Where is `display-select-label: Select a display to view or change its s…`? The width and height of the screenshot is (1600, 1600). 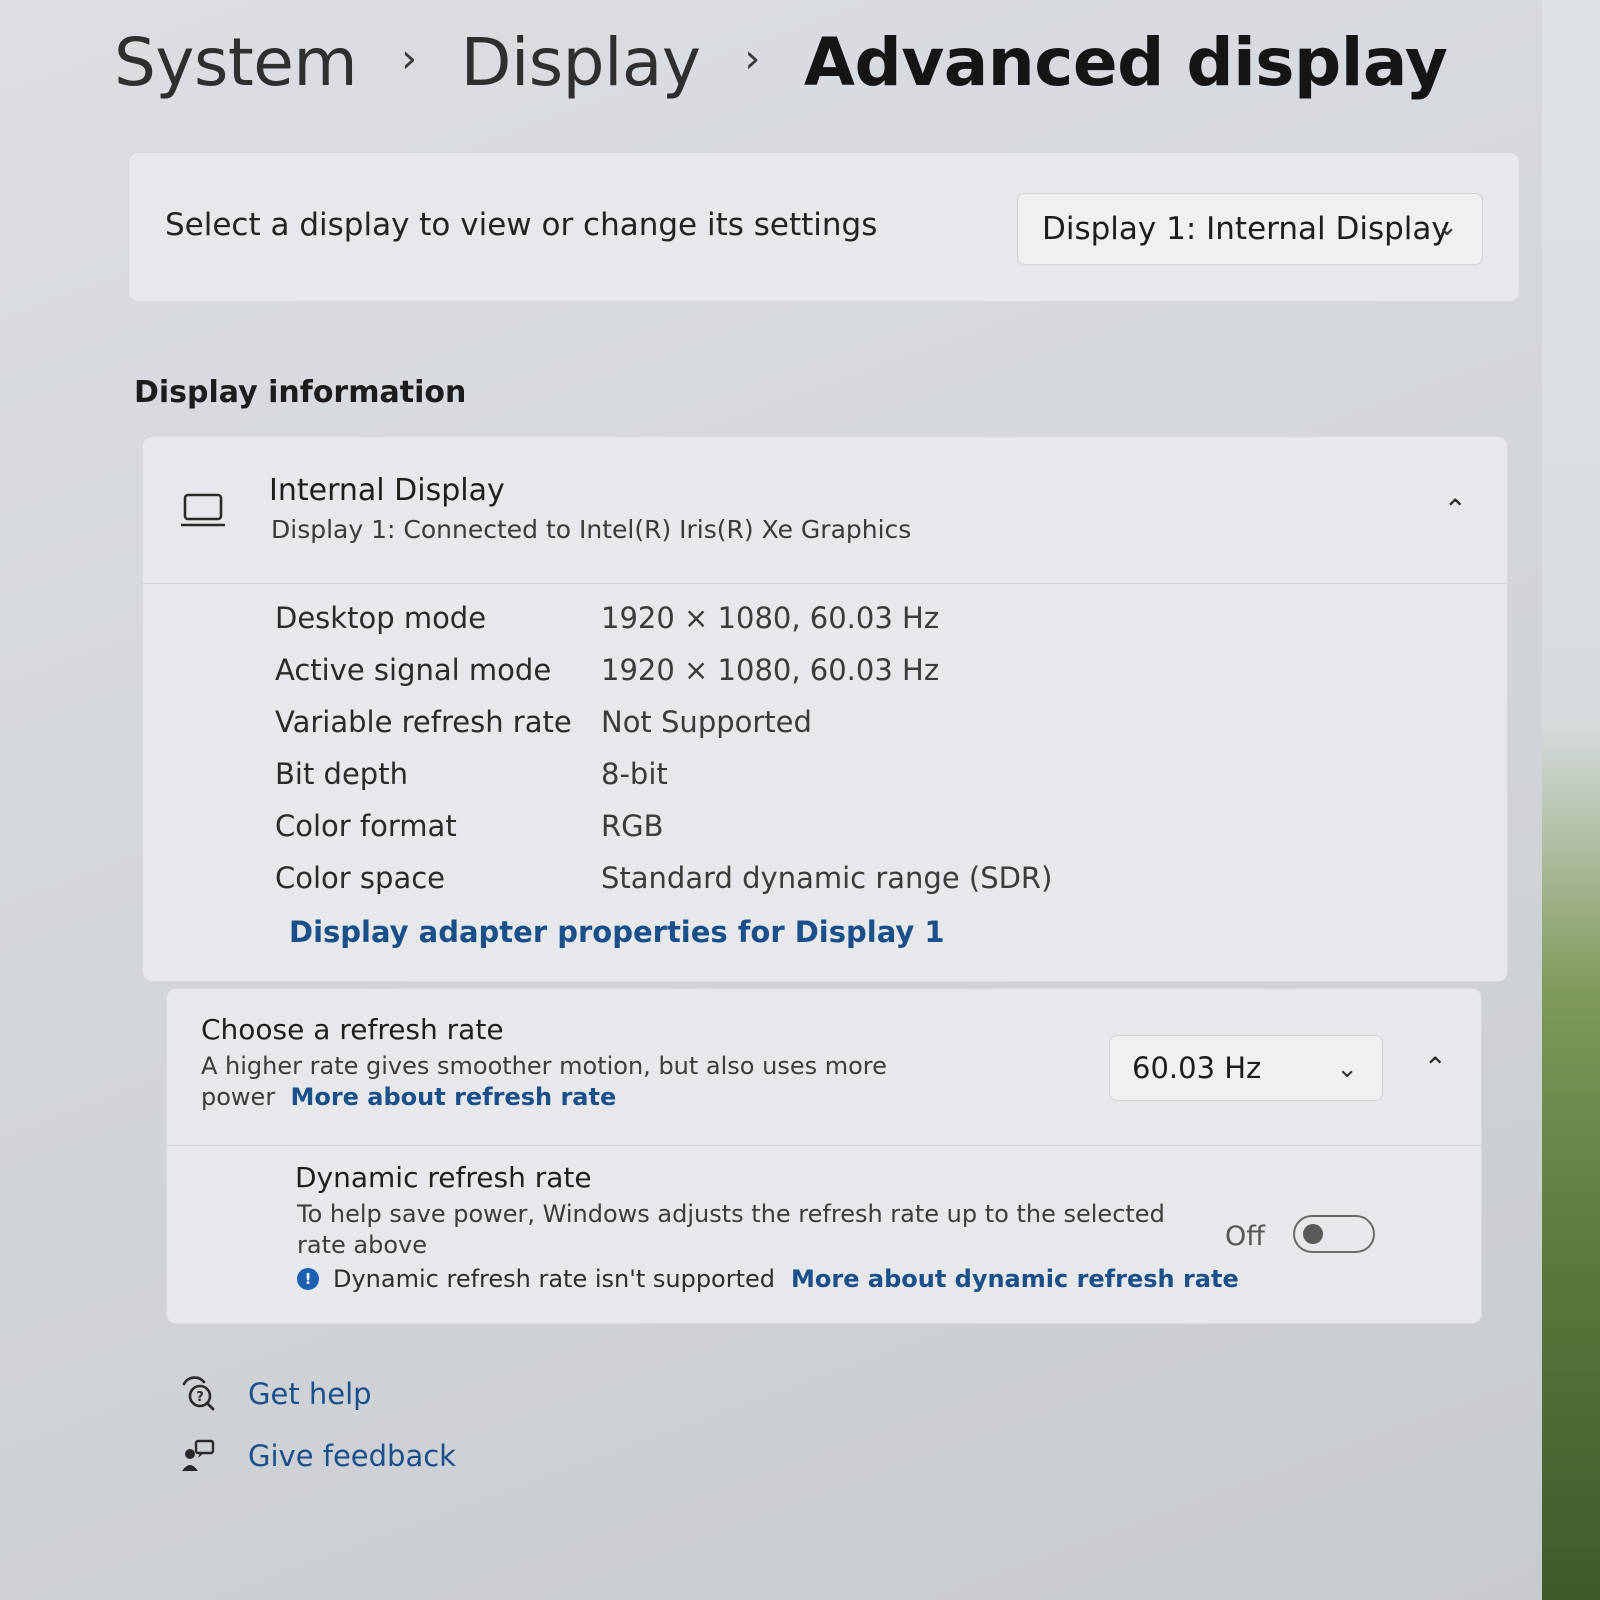
display-select-label: Select a display to view or change its s… is located at coordinates (521, 225).